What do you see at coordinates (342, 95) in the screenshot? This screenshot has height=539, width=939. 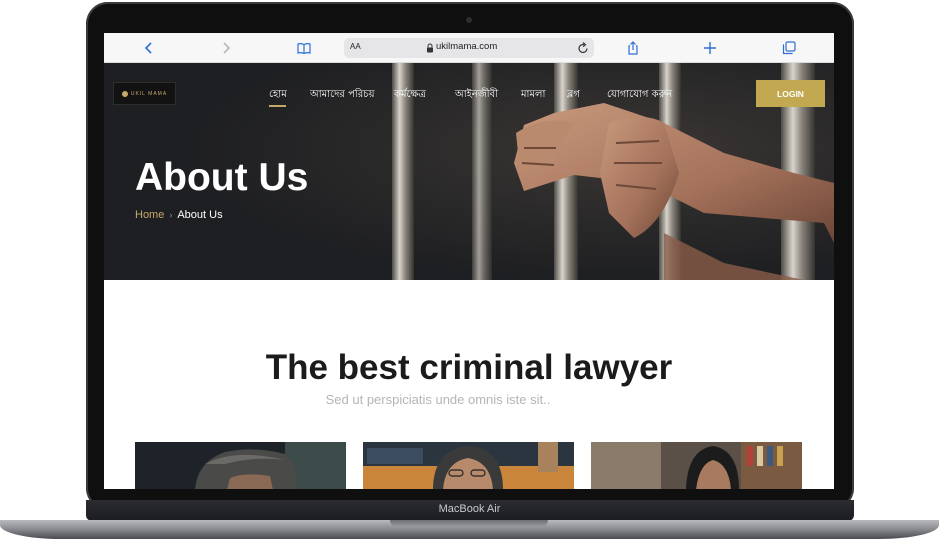 I see `nav-item-about: আমাদের পরিচয়` at bounding box center [342, 95].